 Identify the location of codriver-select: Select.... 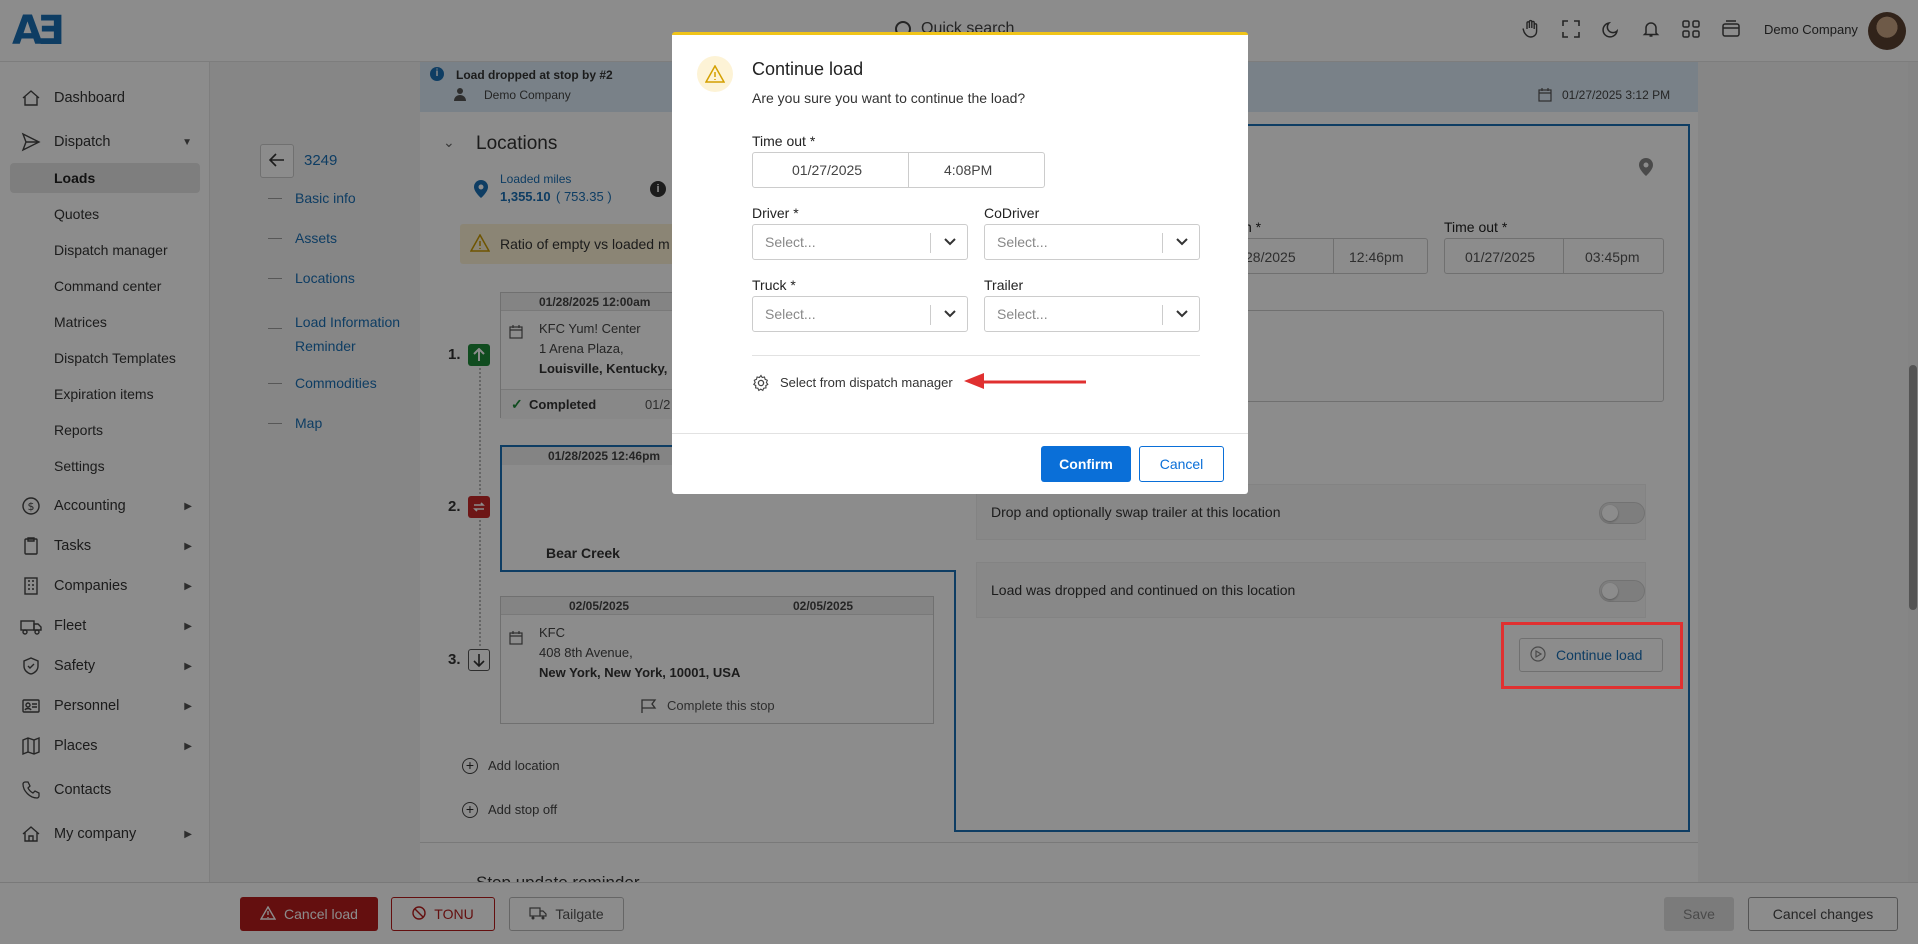
(1092, 242).